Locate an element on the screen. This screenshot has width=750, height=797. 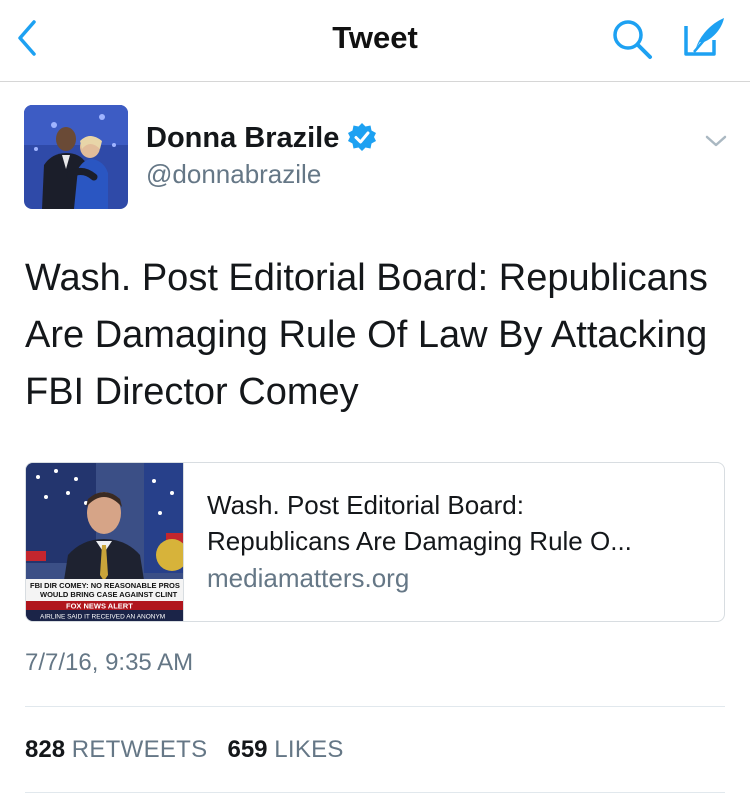
card-domain: mediamatters.org is located at coordinates (308, 578).